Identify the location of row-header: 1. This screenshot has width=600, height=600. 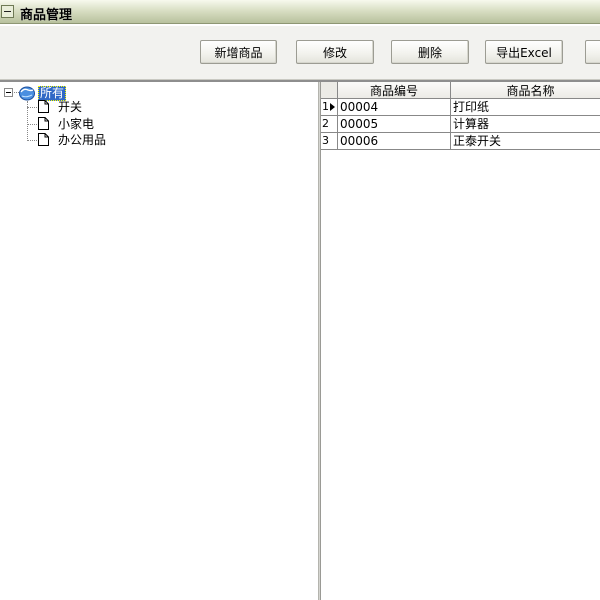
(329, 107).